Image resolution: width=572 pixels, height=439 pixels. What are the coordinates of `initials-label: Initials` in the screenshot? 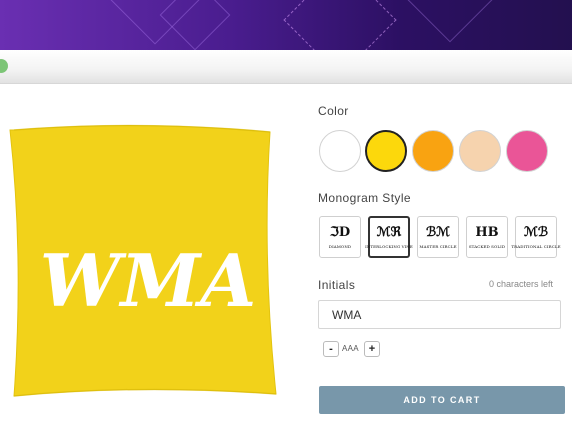 It's located at (337, 285).